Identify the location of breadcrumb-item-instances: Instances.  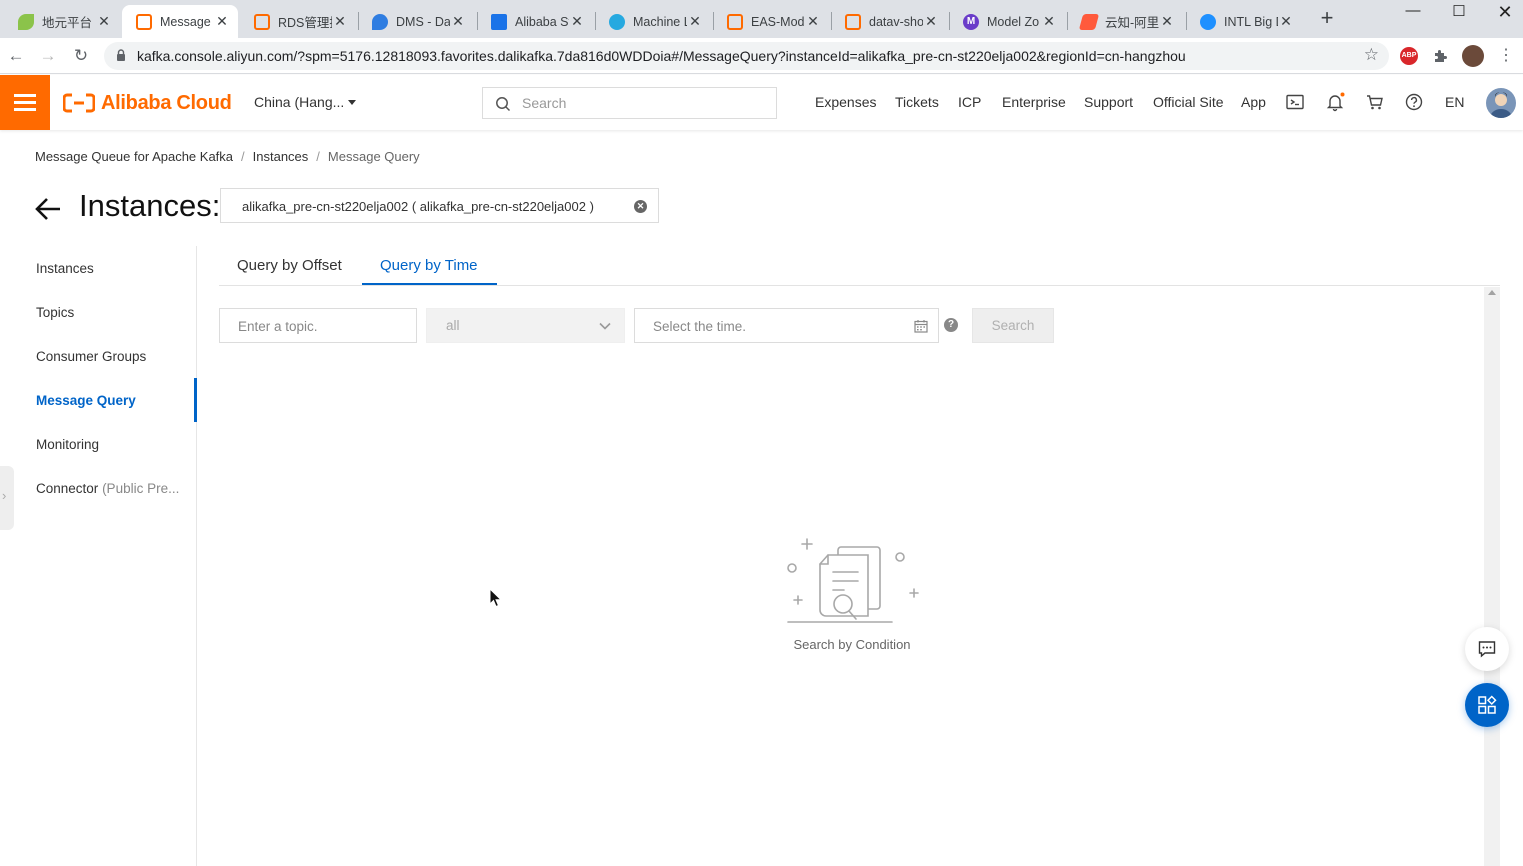
(281, 156).